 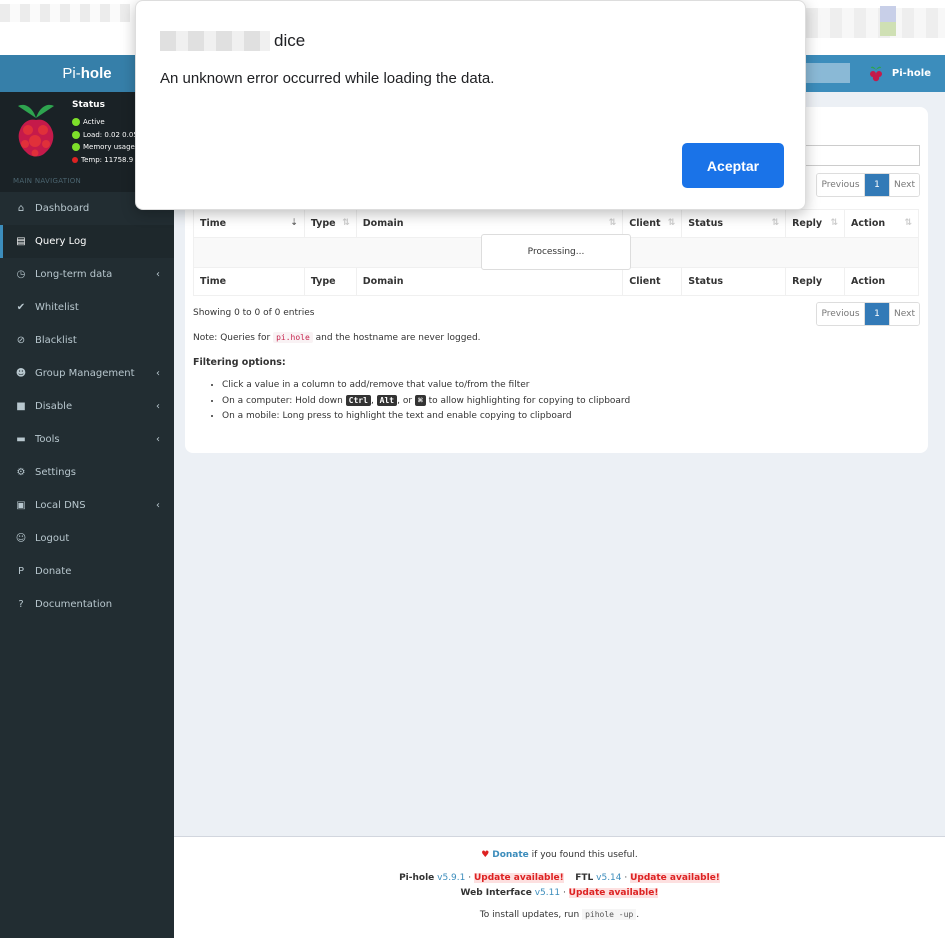 What do you see at coordinates (911, 73) in the screenshot?
I see `user-label: Pi-hole` at bounding box center [911, 73].